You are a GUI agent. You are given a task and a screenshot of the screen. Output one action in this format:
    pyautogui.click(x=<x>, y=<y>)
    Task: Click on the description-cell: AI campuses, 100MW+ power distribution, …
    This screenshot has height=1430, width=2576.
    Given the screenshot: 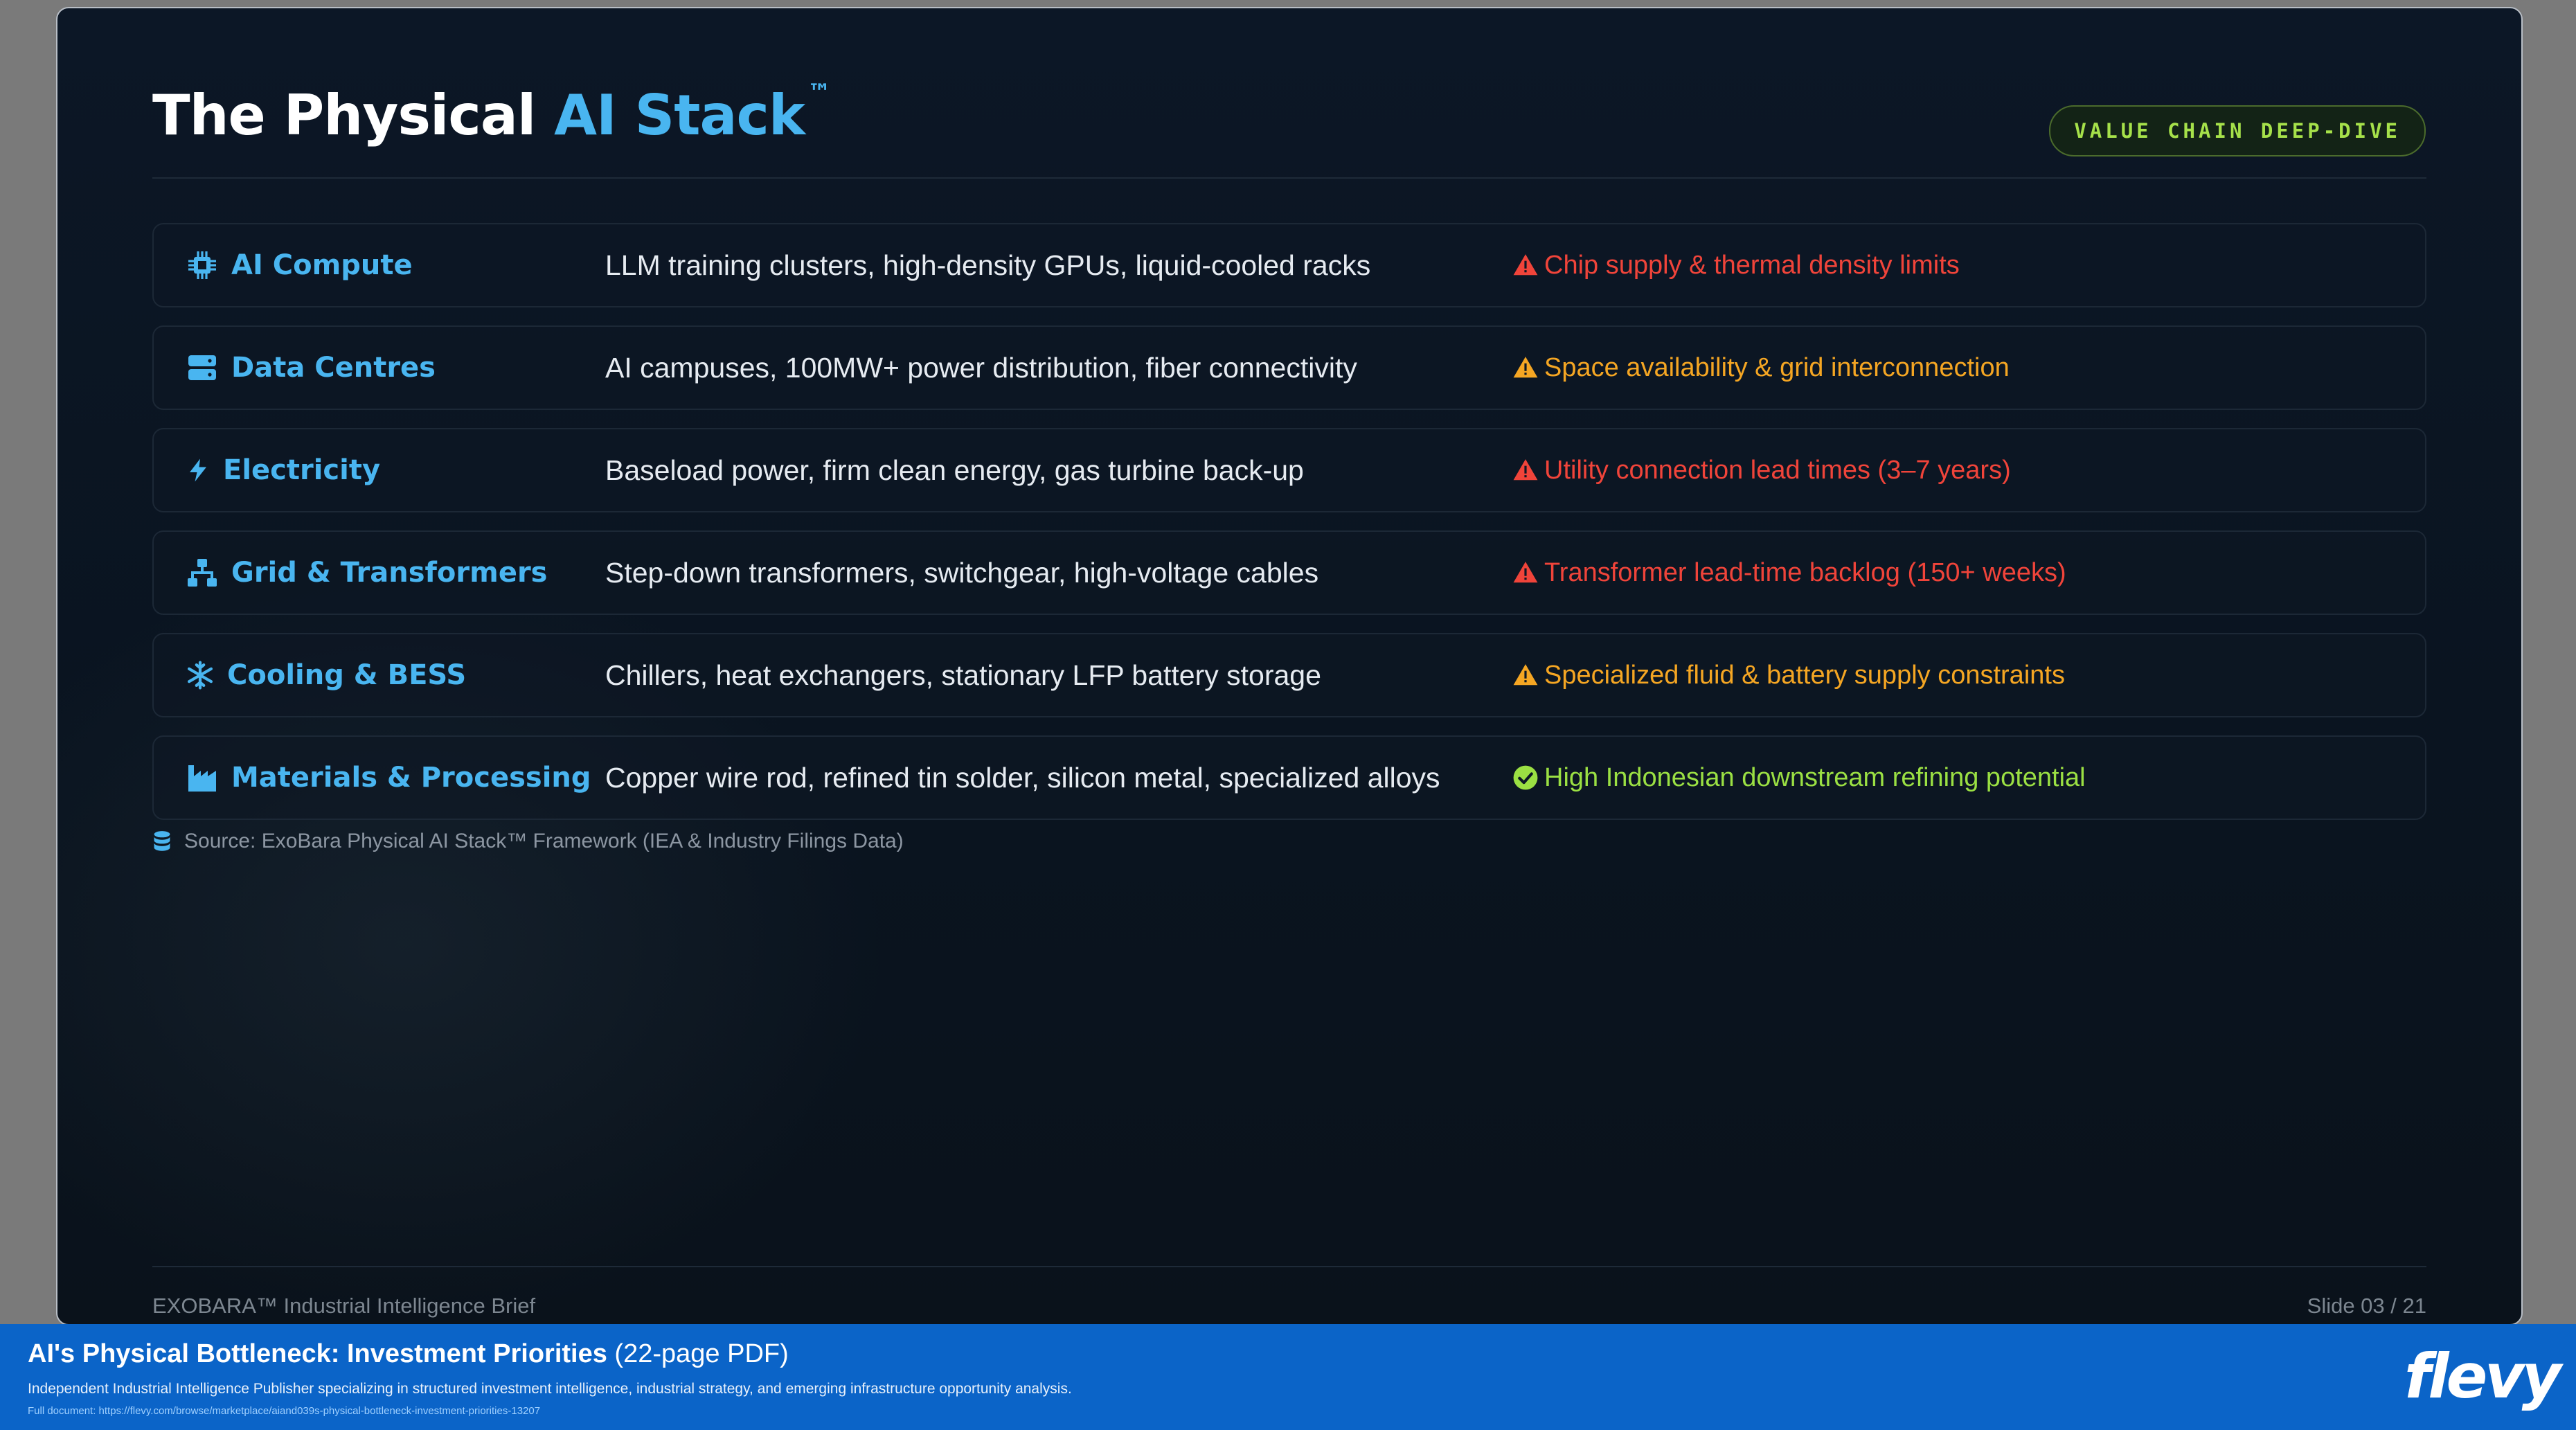 What is the action you would take?
    pyautogui.click(x=981, y=367)
    